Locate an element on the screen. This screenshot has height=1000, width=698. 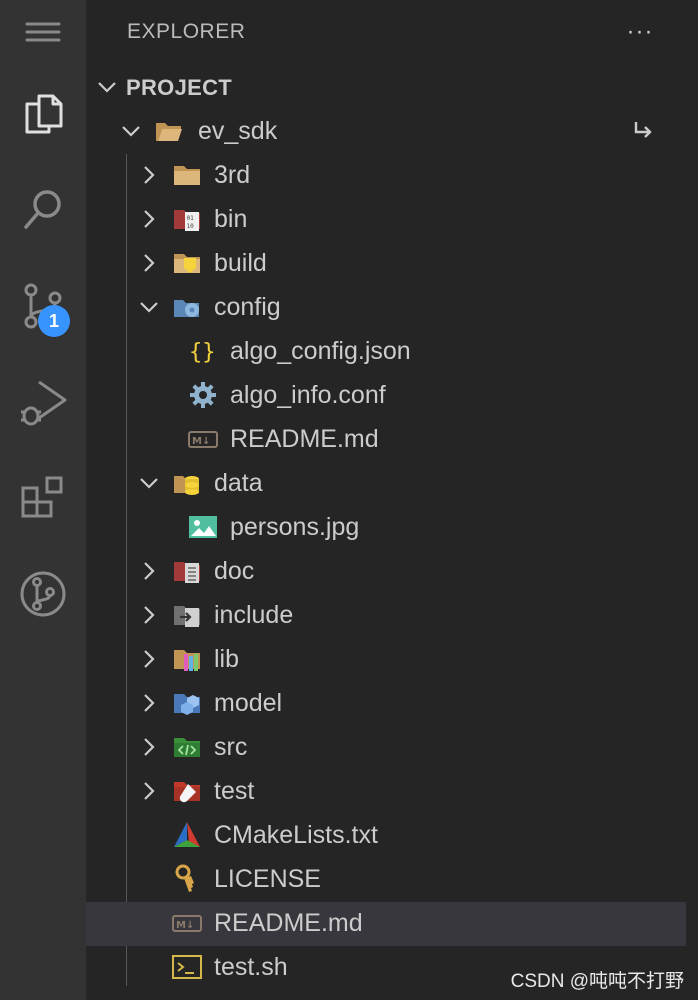
section-title: PROJECT is located at coordinates (179, 87).